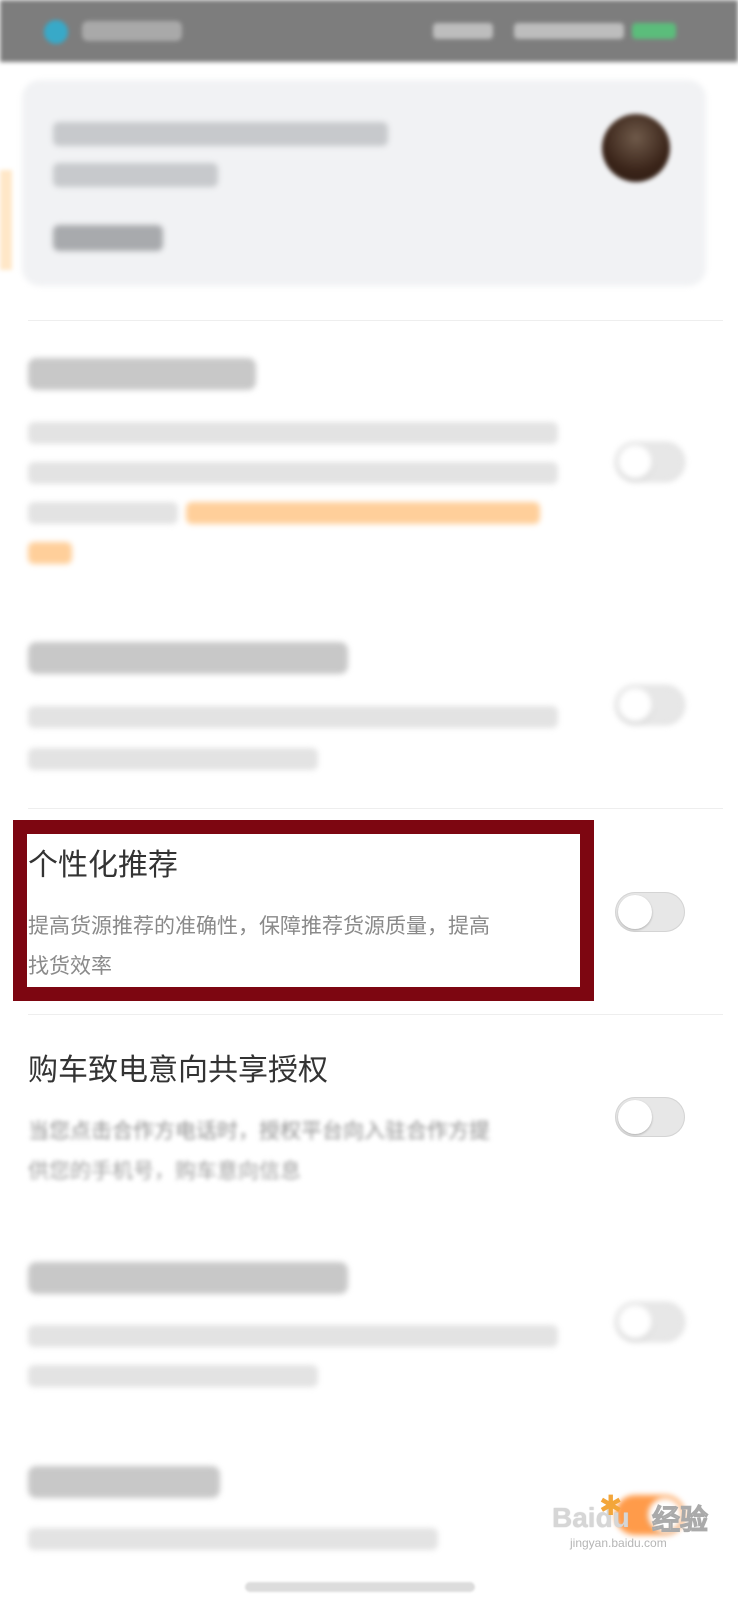 The height and width of the screenshot is (1600, 738). Describe the element at coordinates (220, 134) in the screenshot. I see `account-name-blurred` at that location.